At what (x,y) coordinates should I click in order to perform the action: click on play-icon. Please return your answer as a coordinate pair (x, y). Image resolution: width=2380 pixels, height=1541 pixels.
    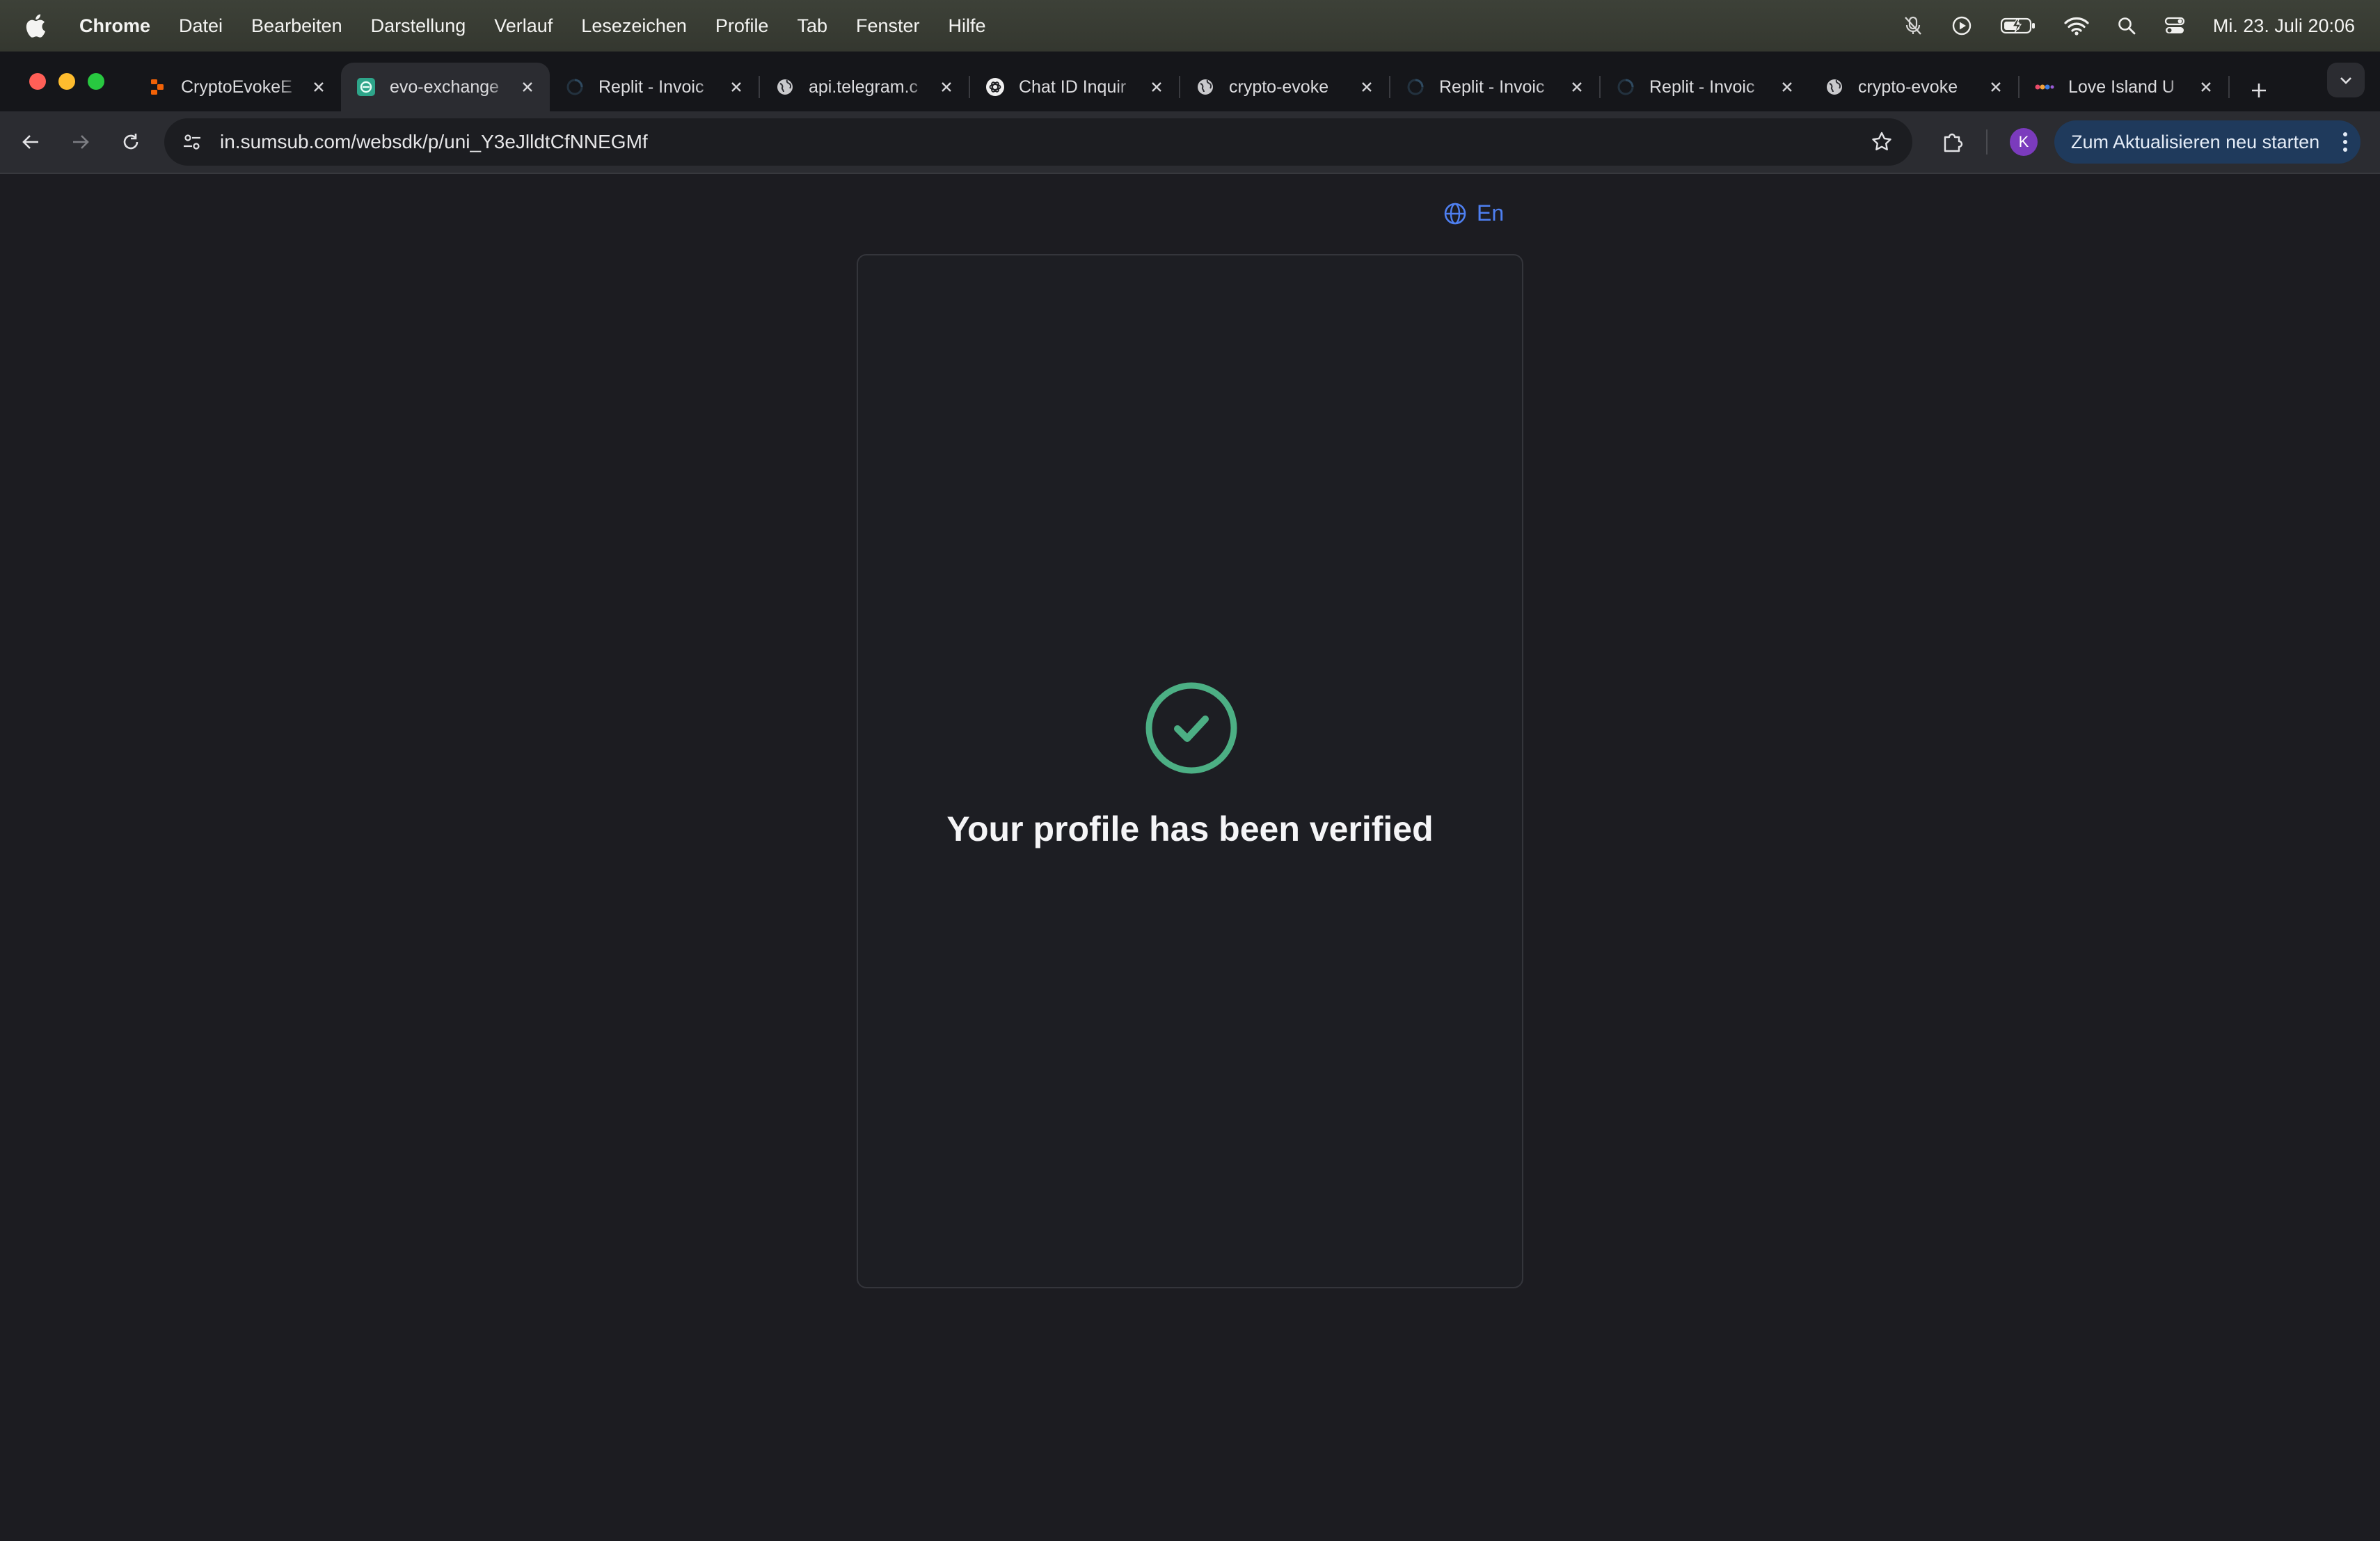
    Looking at the image, I should click on (1962, 25).